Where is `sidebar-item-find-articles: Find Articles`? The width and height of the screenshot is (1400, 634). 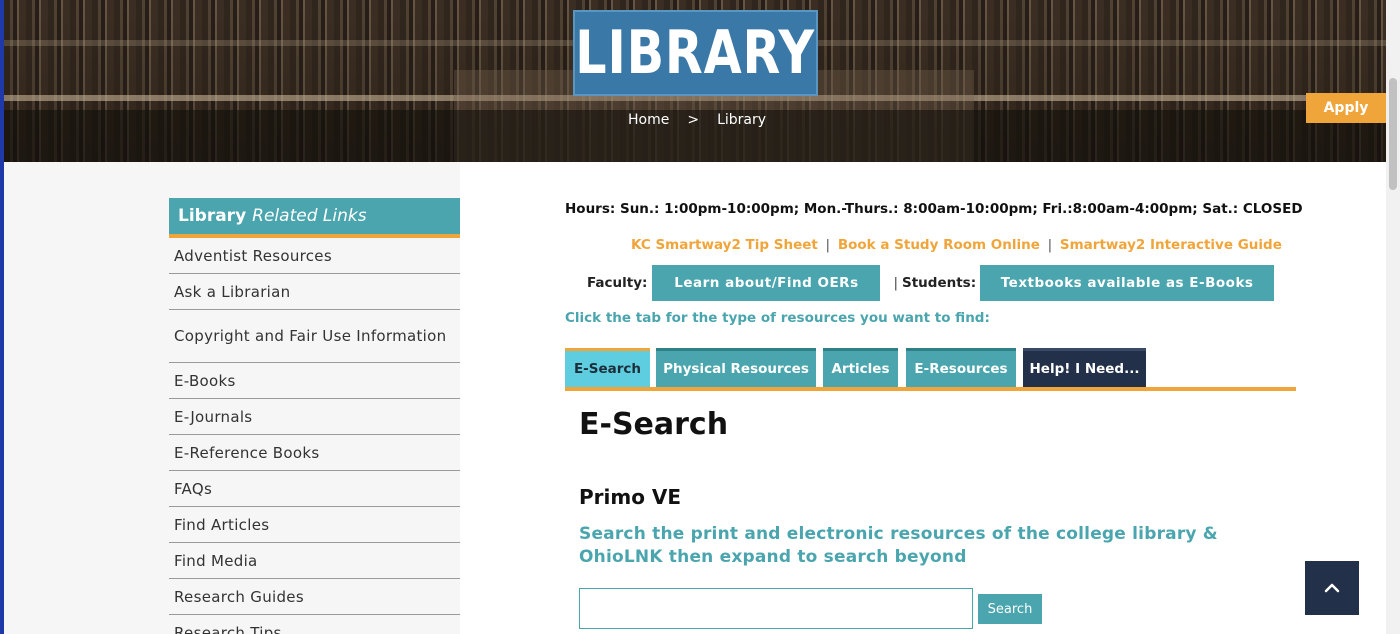 sidebar-item-find-articles: Find Articles is located at coordinates (314, 525).